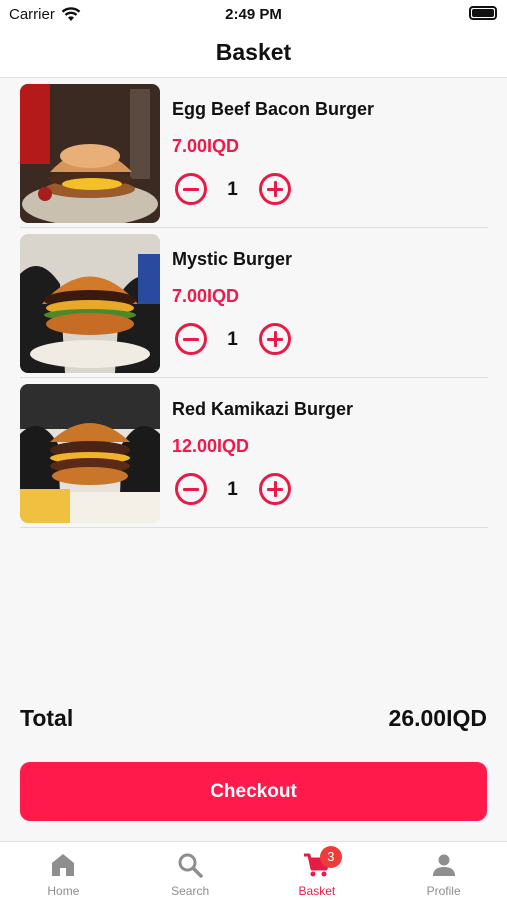 The width and height of the screenshot is (507, 900). I want to click on cart-count-badge: 3, so click(330, 857).